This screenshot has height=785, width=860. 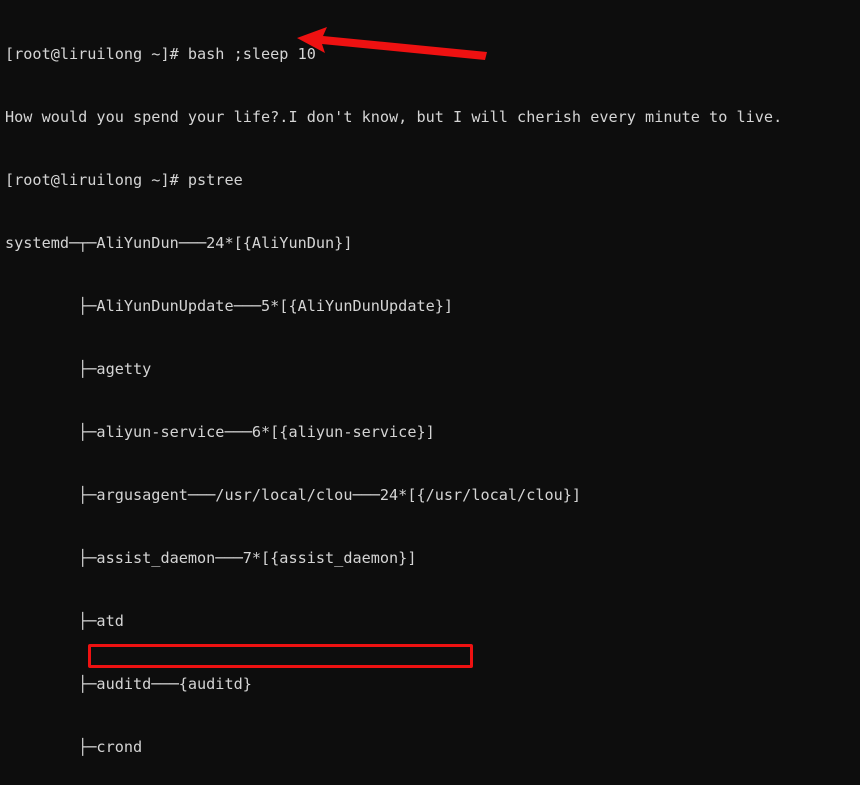 I want to click on terminal-line: ├─atd, so click(x=64, y=621).